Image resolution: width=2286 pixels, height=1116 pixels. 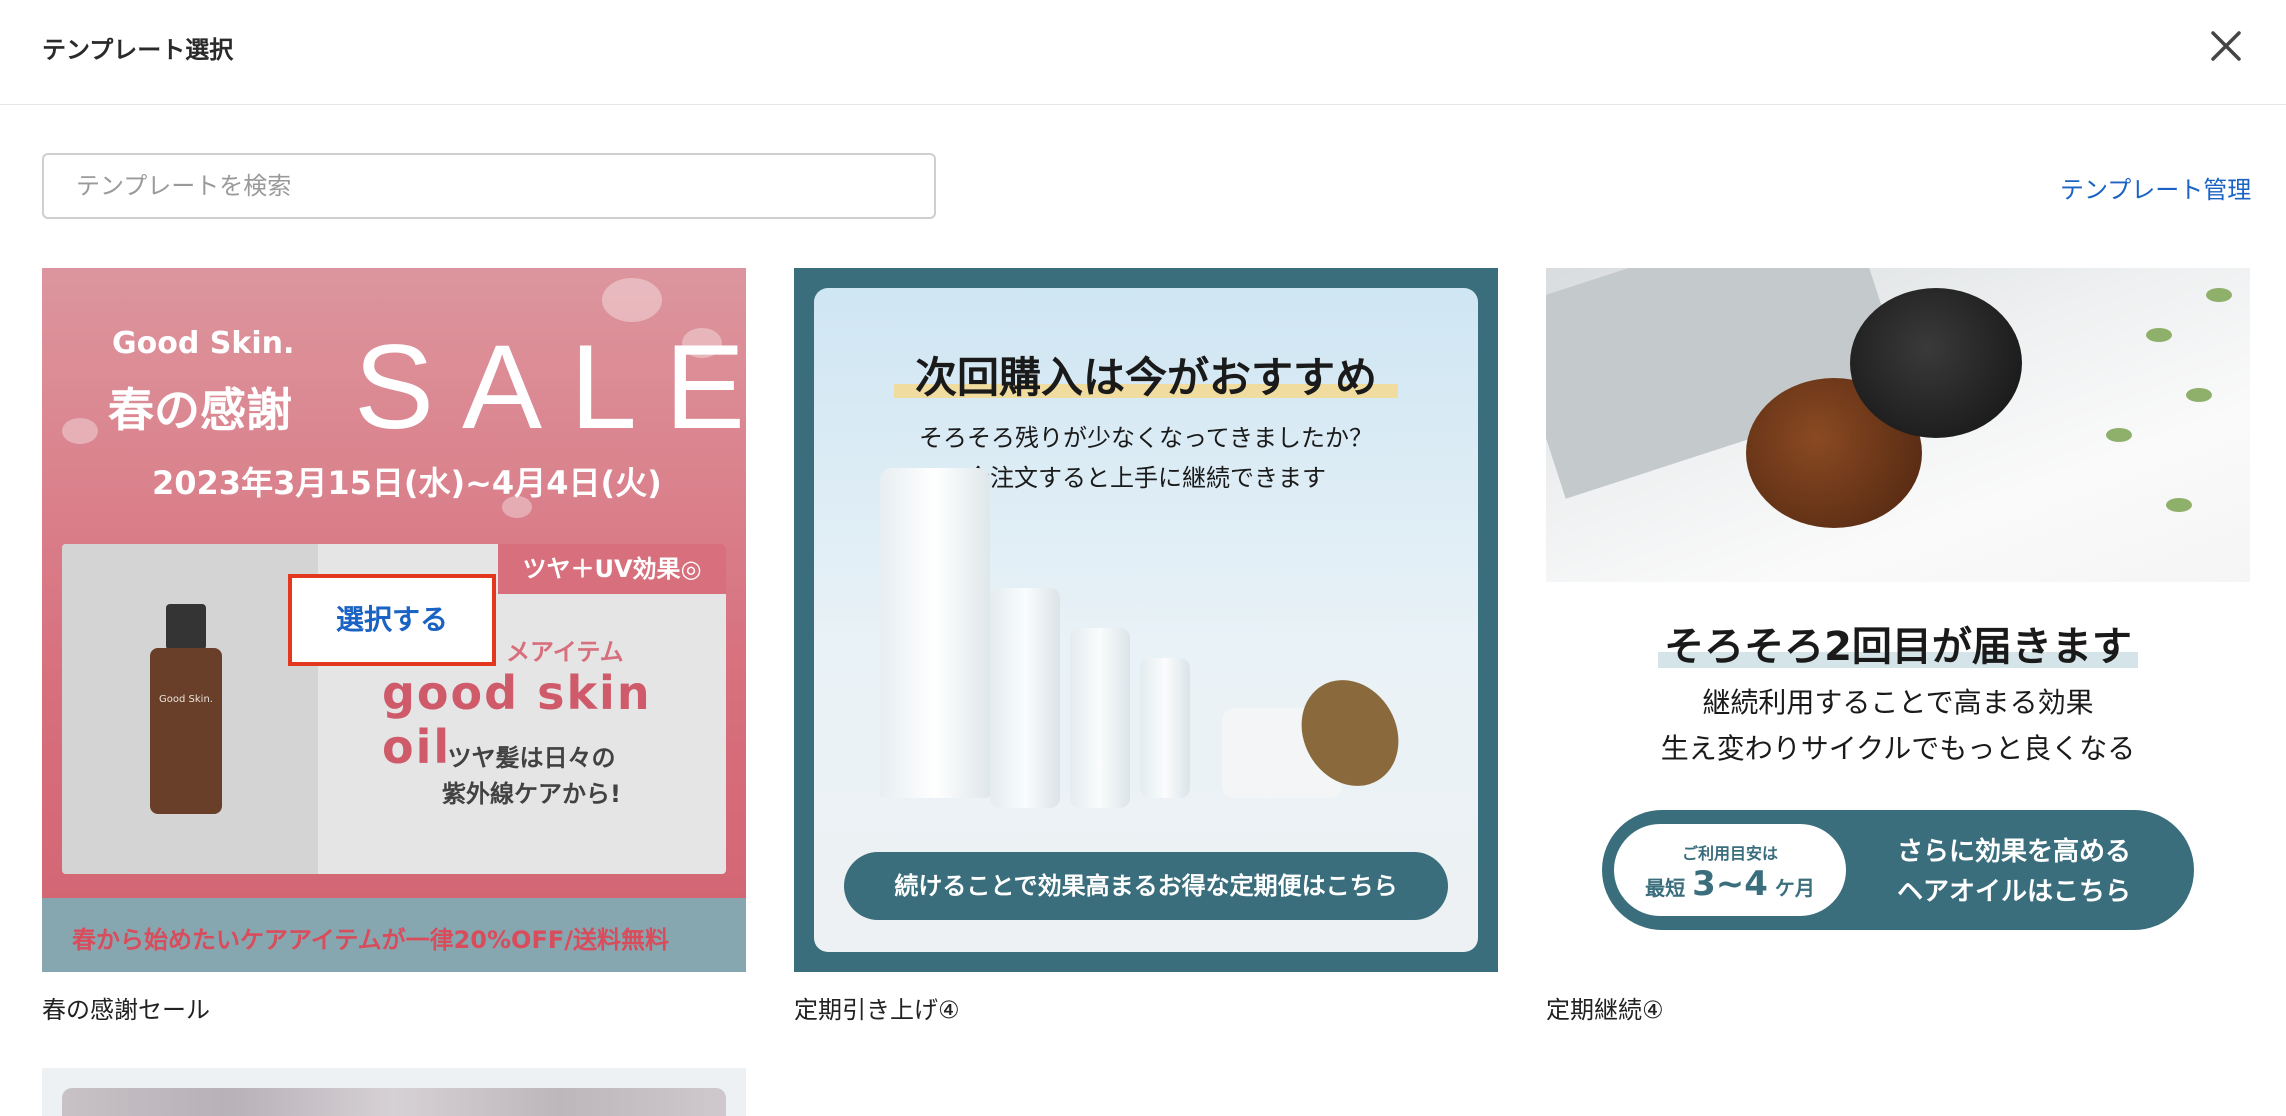 I want to click on template-label: 春の感謝セール, so click(x=126, y=1010).